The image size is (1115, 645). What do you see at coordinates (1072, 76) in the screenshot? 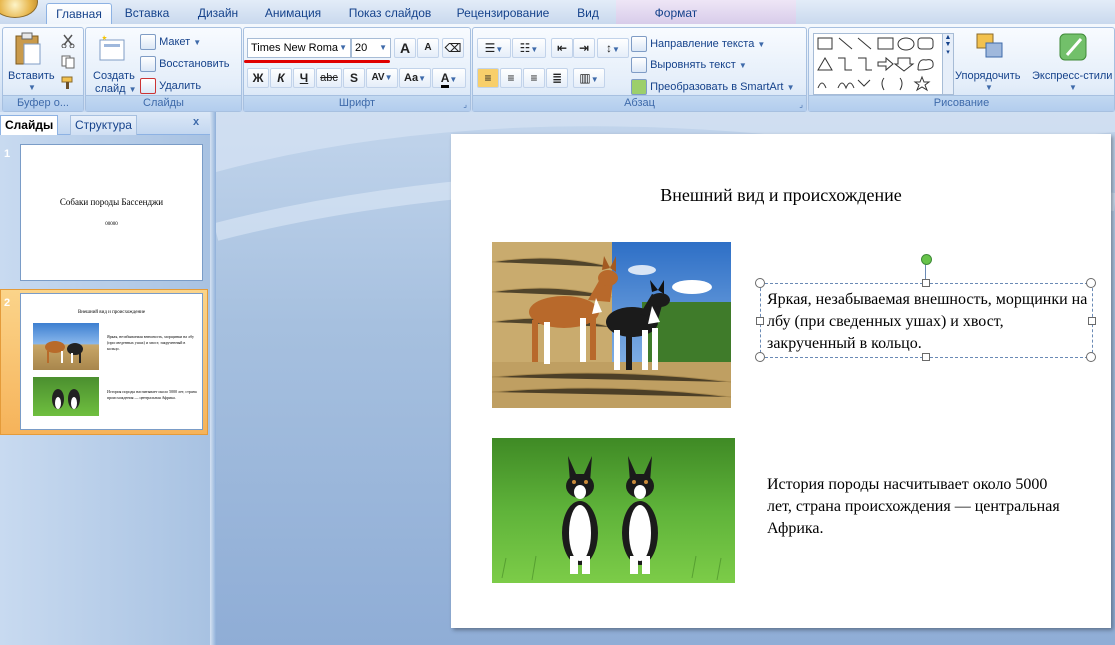
I see `quick-styles-button: Экспресс-стили` at bounding box center [1072, 76].